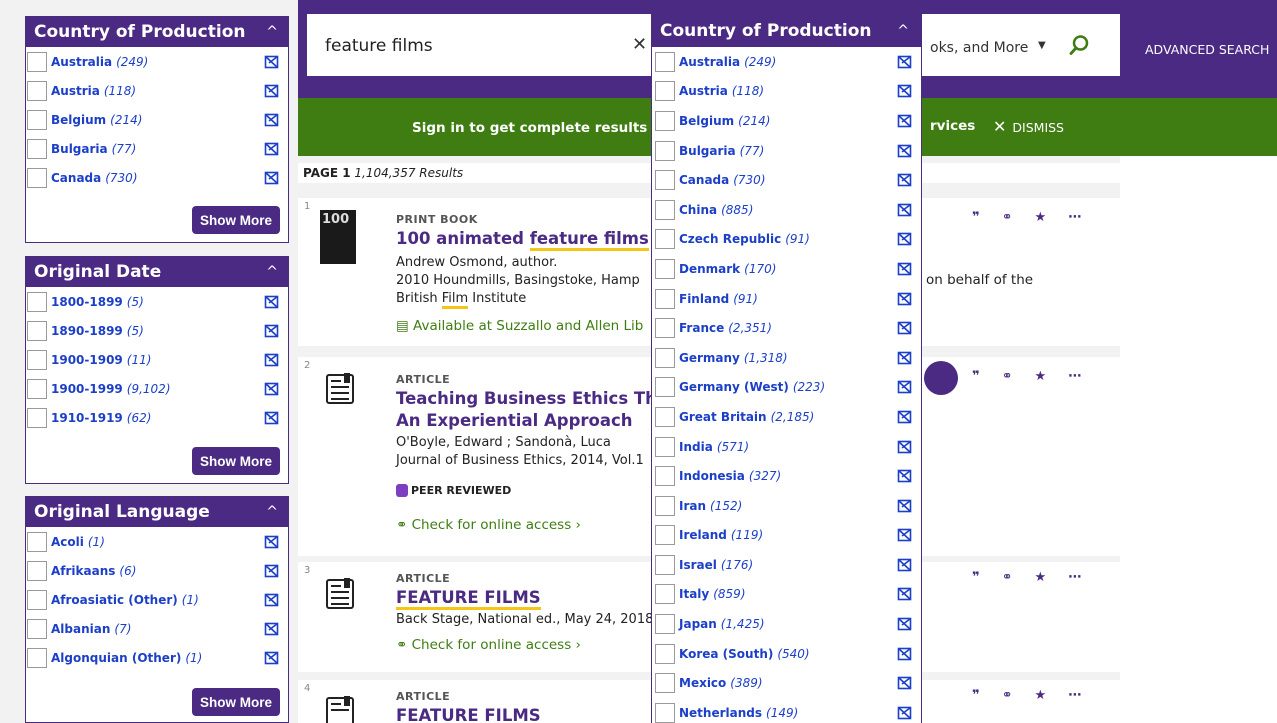 This screenshot has width=1277, height=723. Describe the element at coordinates (703, 91) in the screenshot. I see `facet-option-label: Austria` at that location.